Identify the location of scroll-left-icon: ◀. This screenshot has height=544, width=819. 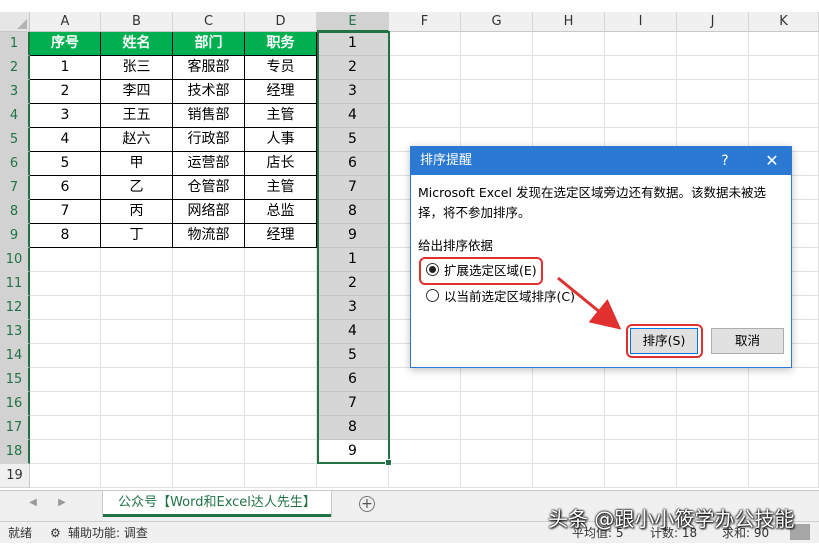
(33, 502).